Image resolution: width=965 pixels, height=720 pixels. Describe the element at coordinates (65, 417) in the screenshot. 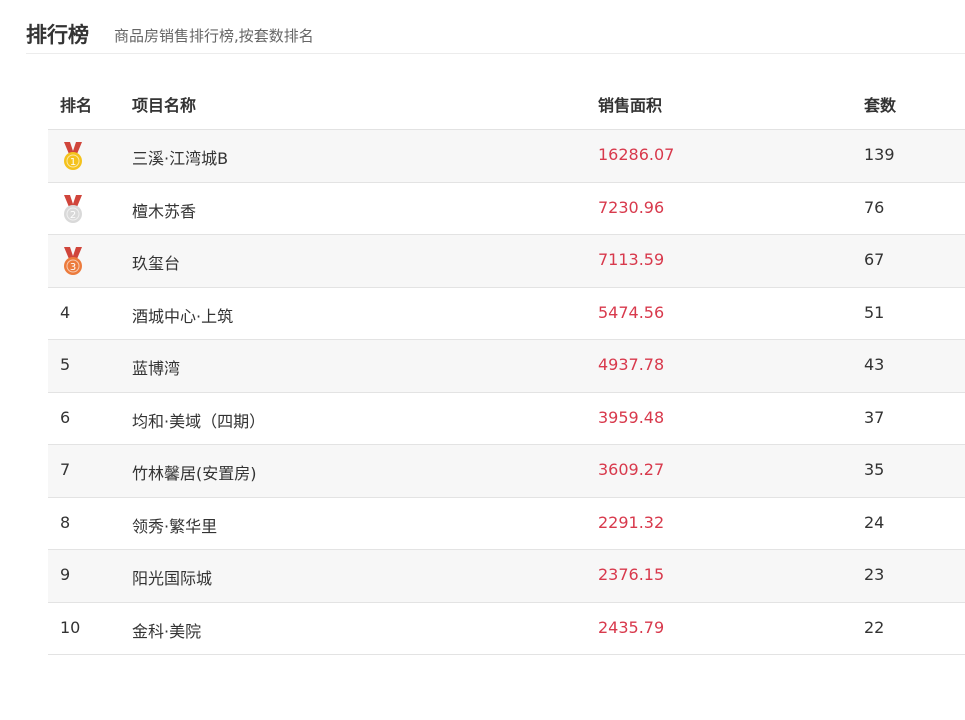

I see `rank-number: 6` at that location.